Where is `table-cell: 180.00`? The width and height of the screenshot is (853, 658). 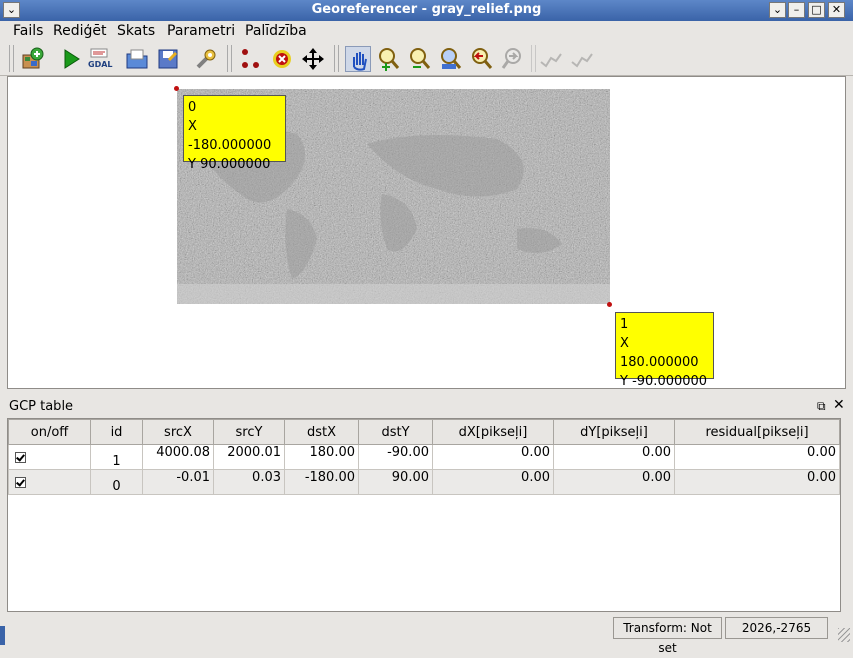 table-cell: 180.00 is located at coordinates (321, 457).